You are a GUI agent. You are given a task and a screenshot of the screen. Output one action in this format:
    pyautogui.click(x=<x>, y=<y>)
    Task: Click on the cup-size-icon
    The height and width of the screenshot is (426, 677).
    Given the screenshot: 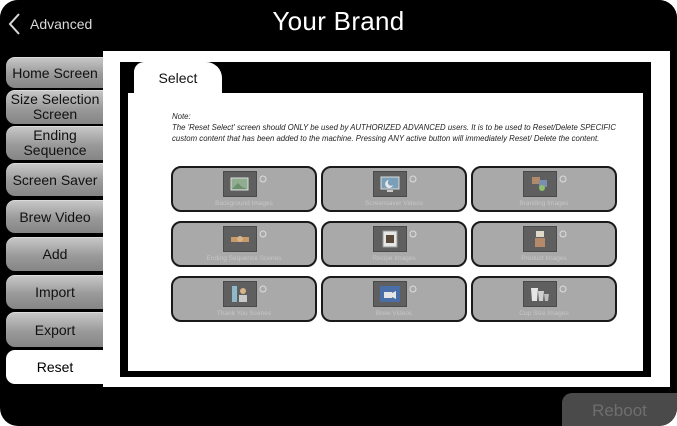 What is the action you would take?
    pyautogui.click(x=540, y=294)
    